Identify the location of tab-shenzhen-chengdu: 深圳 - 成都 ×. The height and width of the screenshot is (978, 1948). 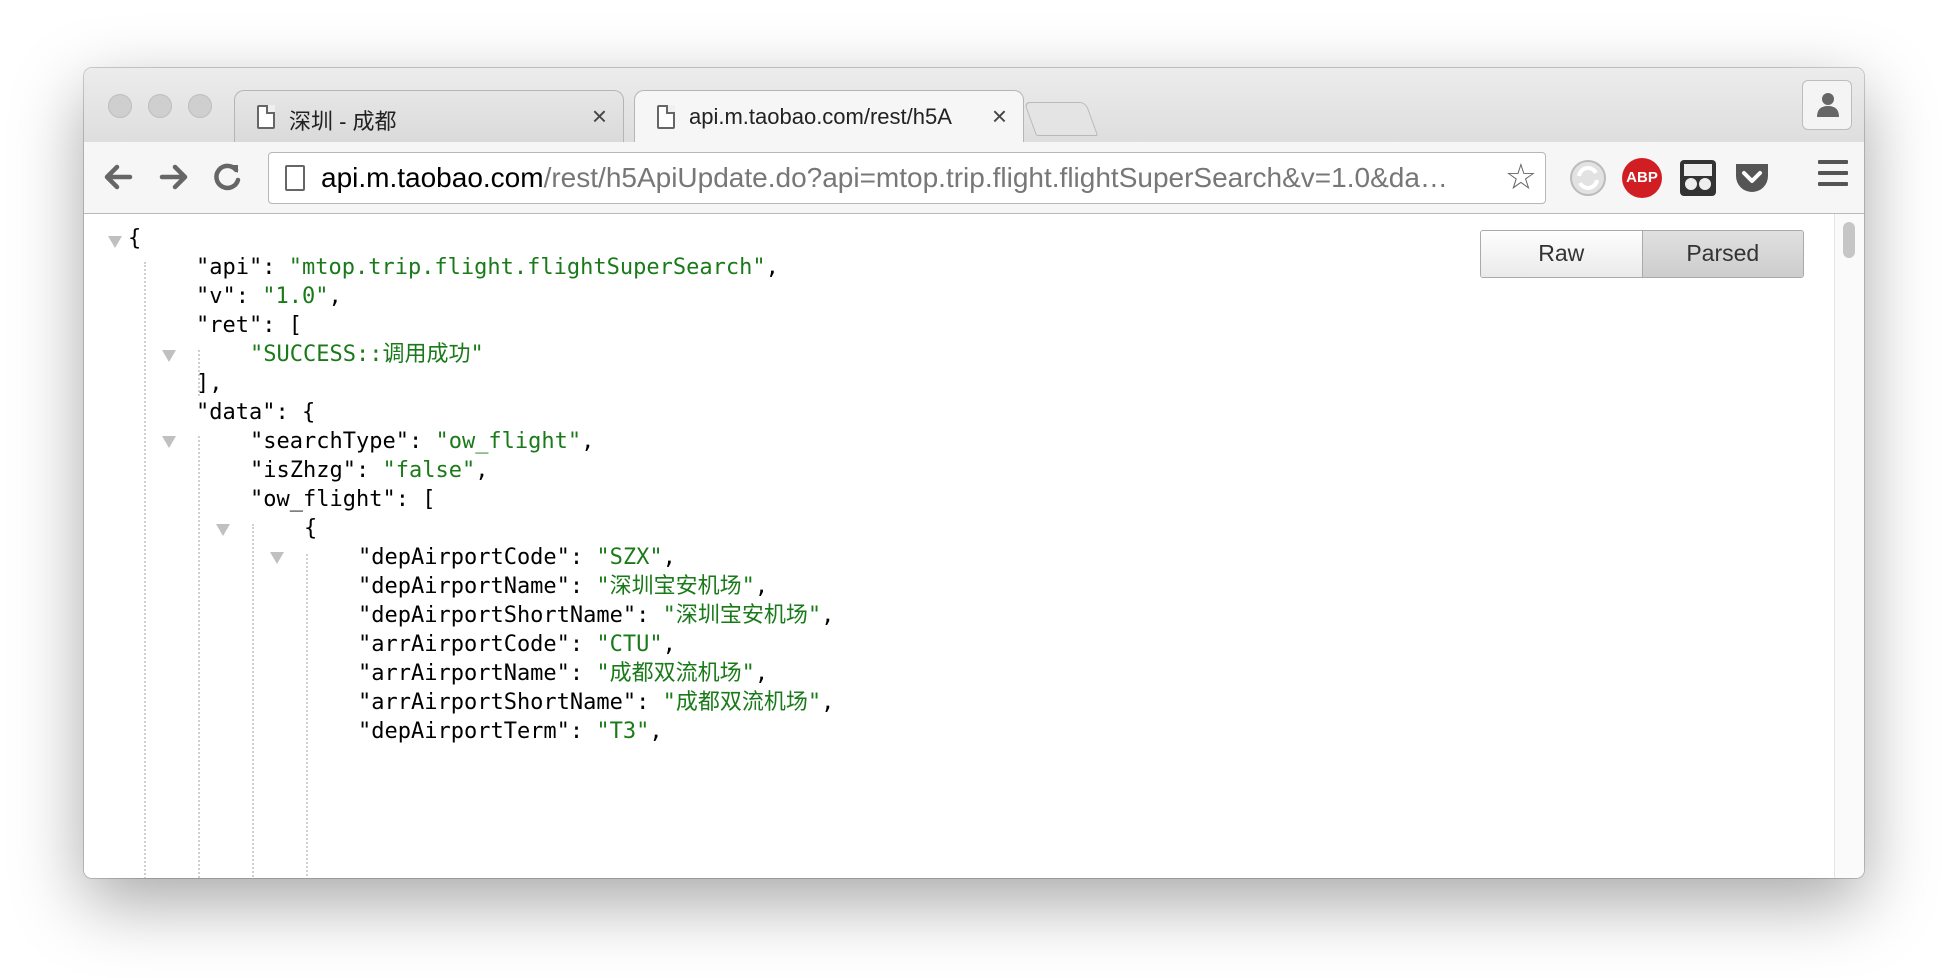
(429, 116).